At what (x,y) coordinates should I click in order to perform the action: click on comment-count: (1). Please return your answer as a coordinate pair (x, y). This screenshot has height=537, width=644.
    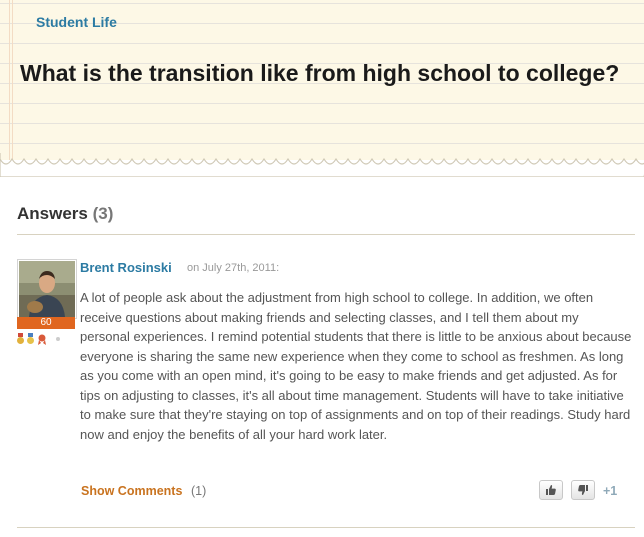
    Looking at the image, I should click on (199, 491).